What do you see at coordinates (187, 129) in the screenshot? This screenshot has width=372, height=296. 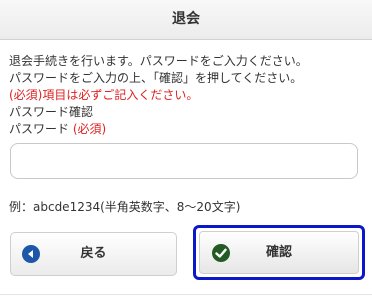 I see `password-label-row: パスワード (必須)` at bounding box center [187, 129].